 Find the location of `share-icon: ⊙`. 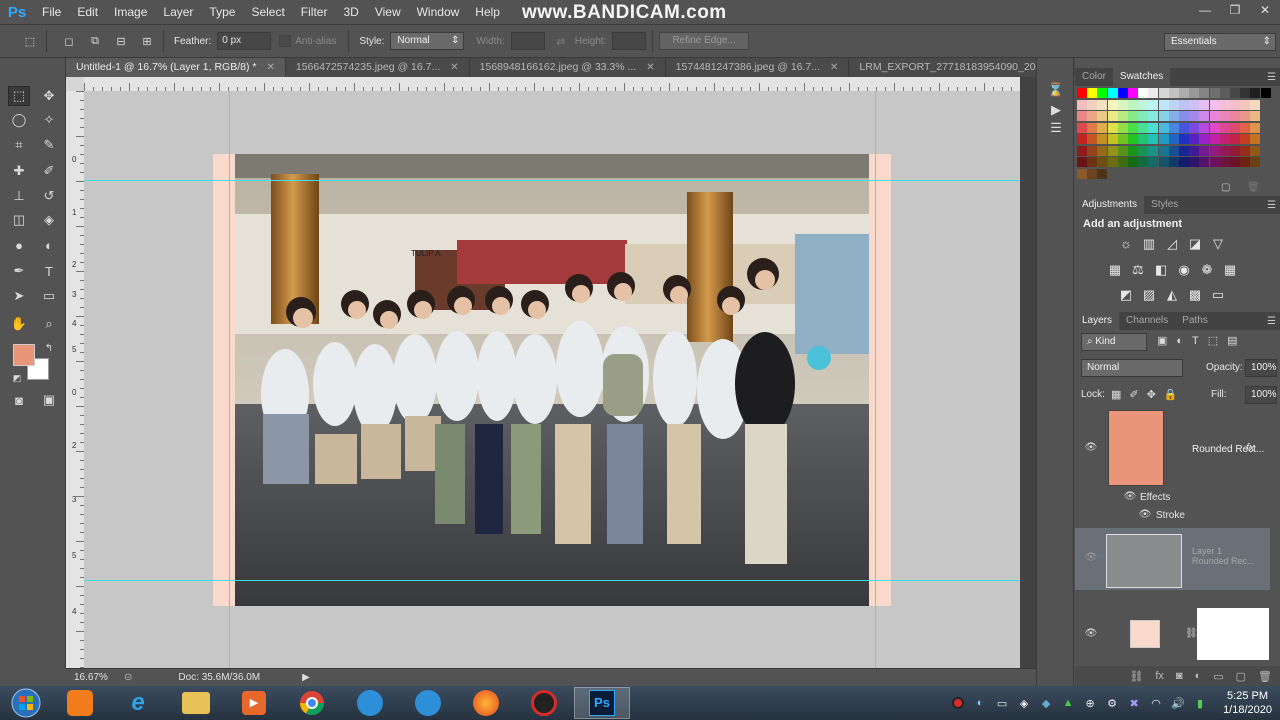

share-icon: ⊙ is located at coordinates (128, 677).